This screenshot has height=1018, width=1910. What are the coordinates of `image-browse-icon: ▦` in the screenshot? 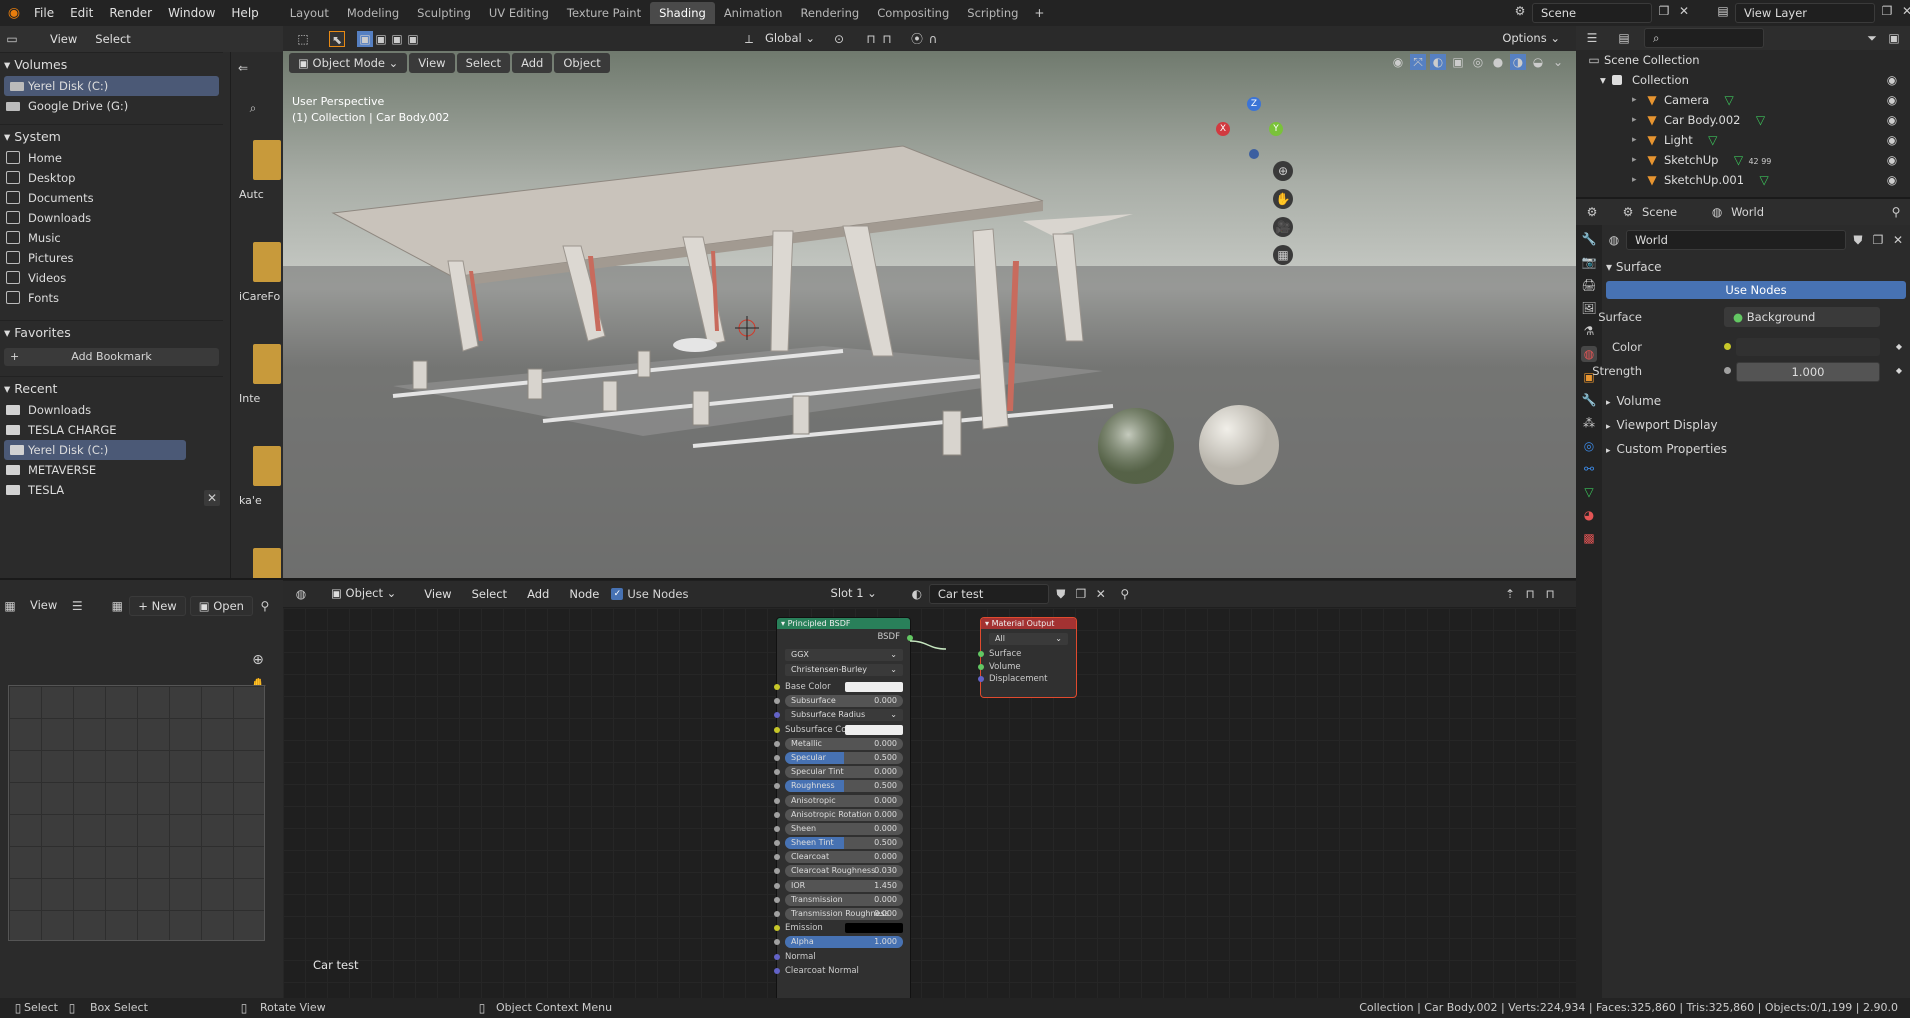 It's located at (117, 606).